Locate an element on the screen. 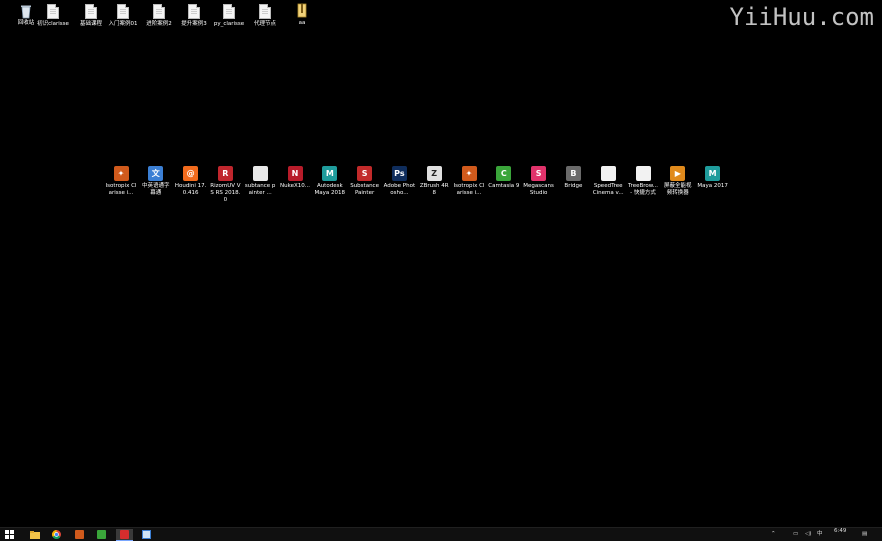  desktop-icon: 基础课程 is located at coordinates (91, 15).